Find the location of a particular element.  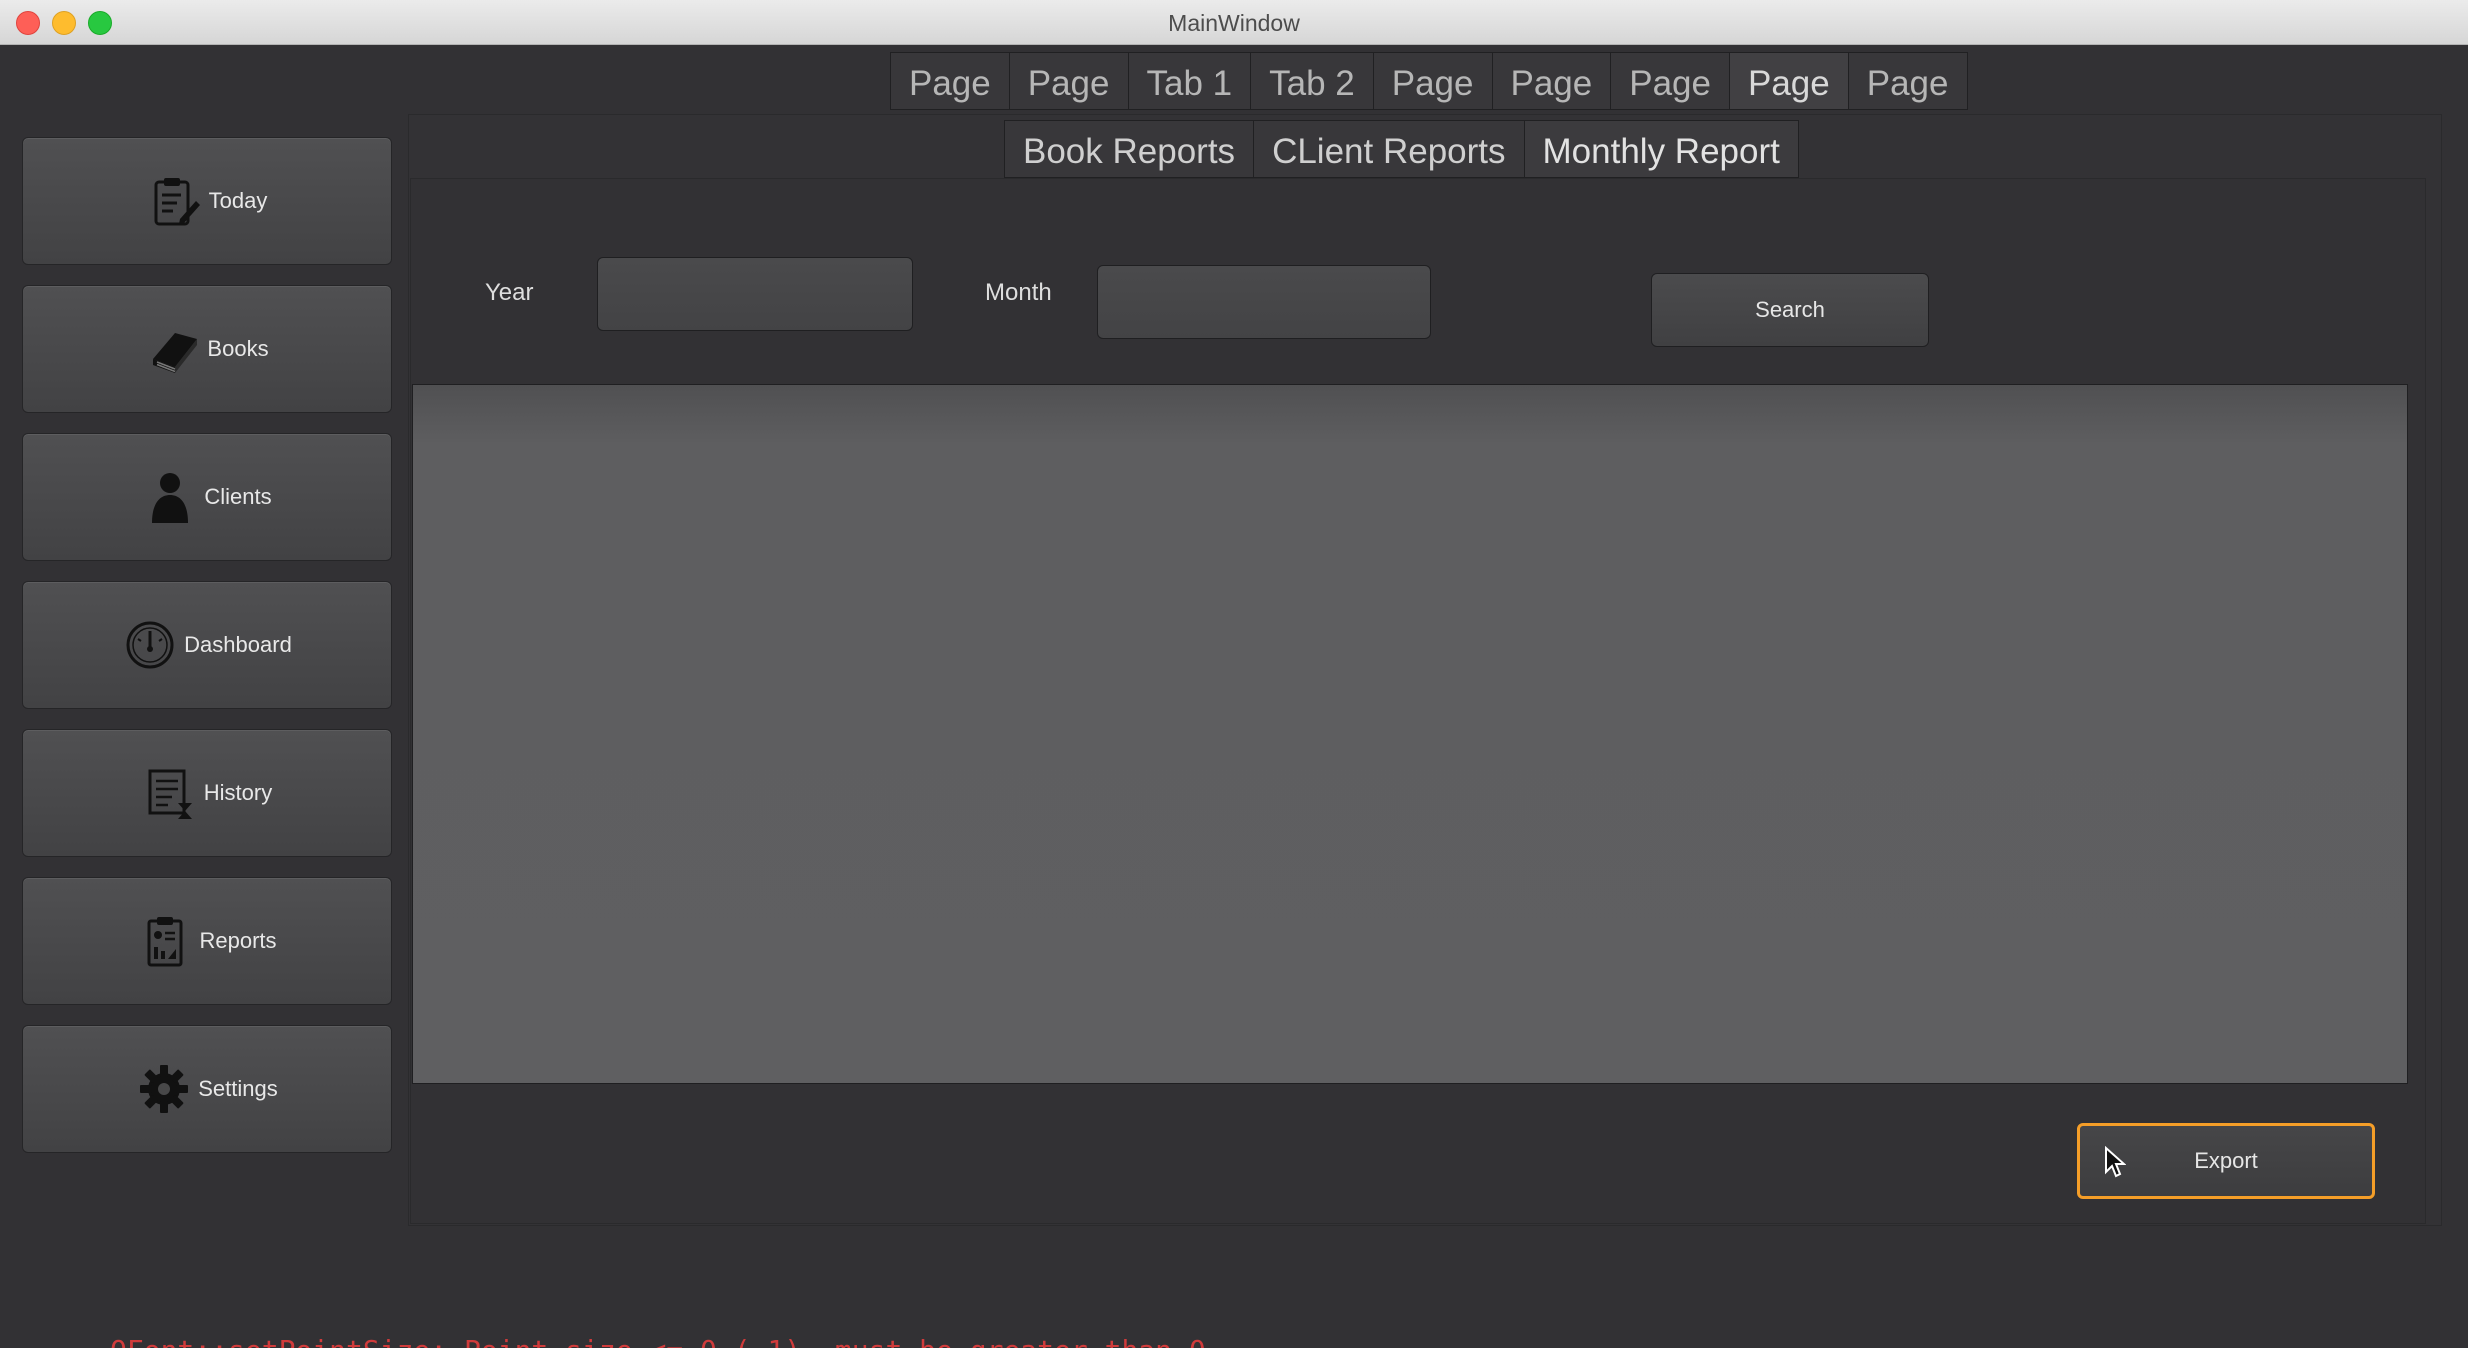

sidebar-item-dashboard: Dashboard is located at coordinates (207, 645).